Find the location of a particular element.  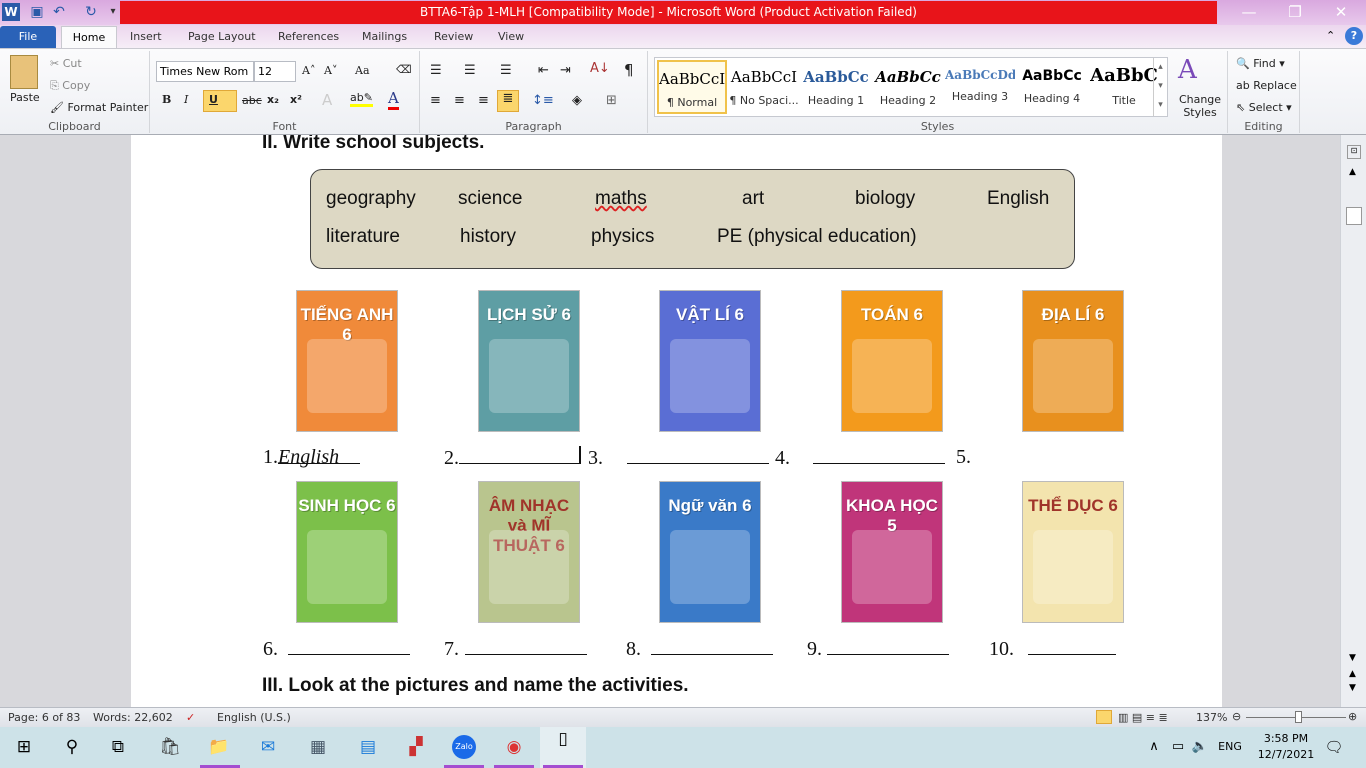

close-button: ✕ is located at coordinates (1341, 12).